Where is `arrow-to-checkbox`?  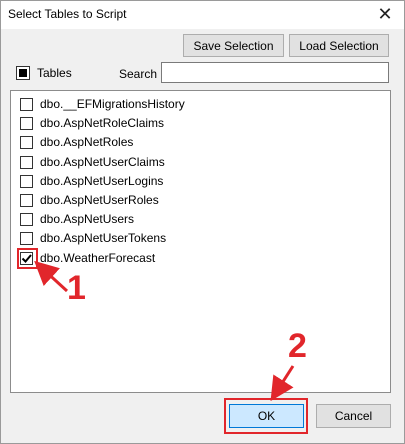
arrow-to-checkbox is located at coordinates (51, 276).